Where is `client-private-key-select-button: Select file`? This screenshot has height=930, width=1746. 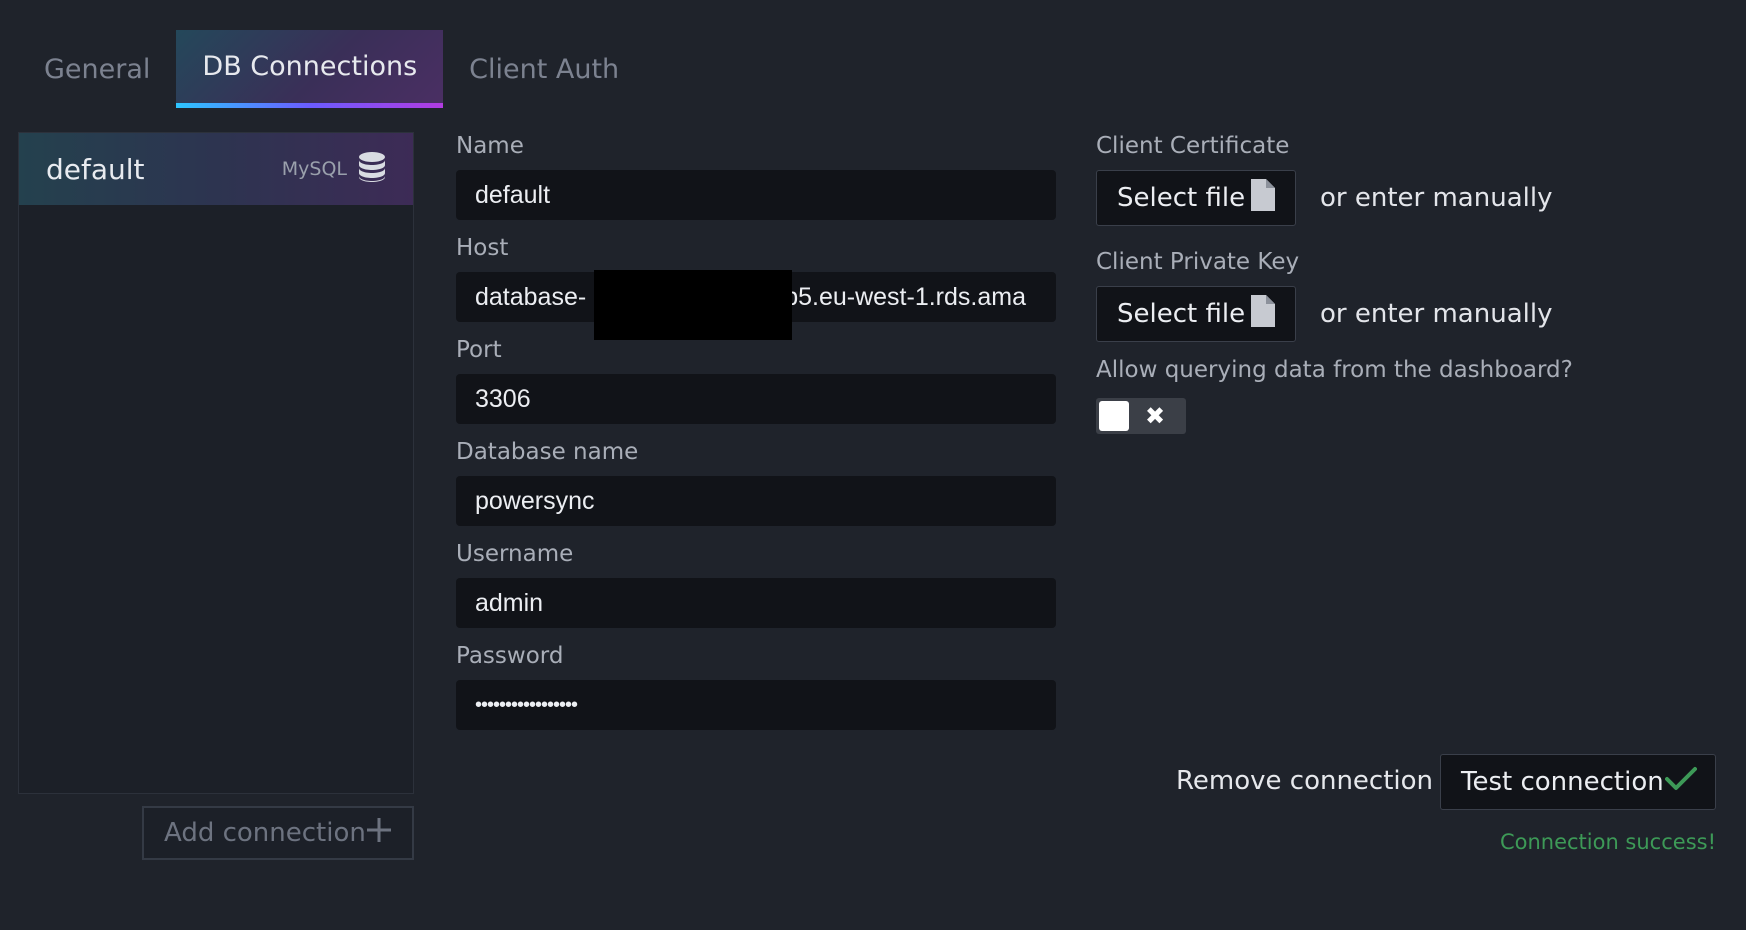
client-private-key-select-button: Select file is located at coordinates (1196, 314).